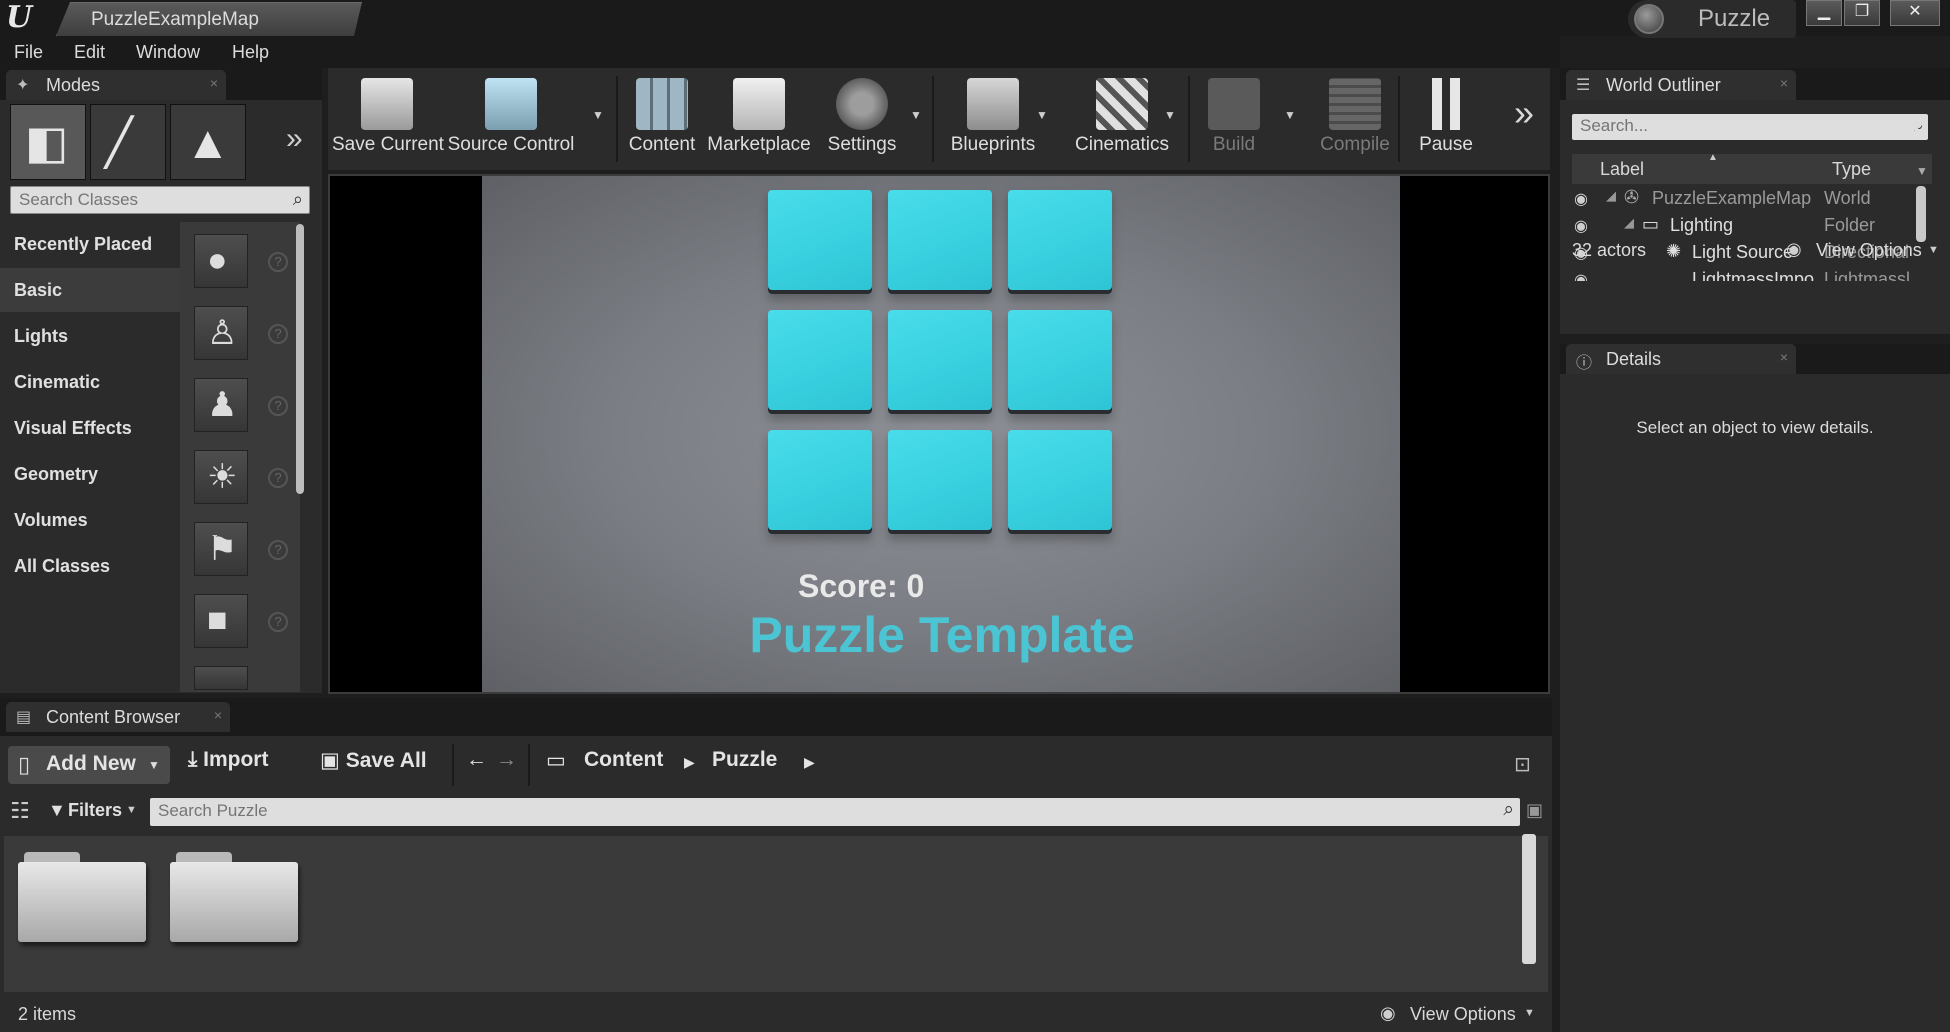 The width and height of the screenshot is (1950, 1032). What do you see at coordinates (89, 765) in the screenshot?
I see `add-new-button: ▯ Add New ▼` at bounding box center [89, 765].